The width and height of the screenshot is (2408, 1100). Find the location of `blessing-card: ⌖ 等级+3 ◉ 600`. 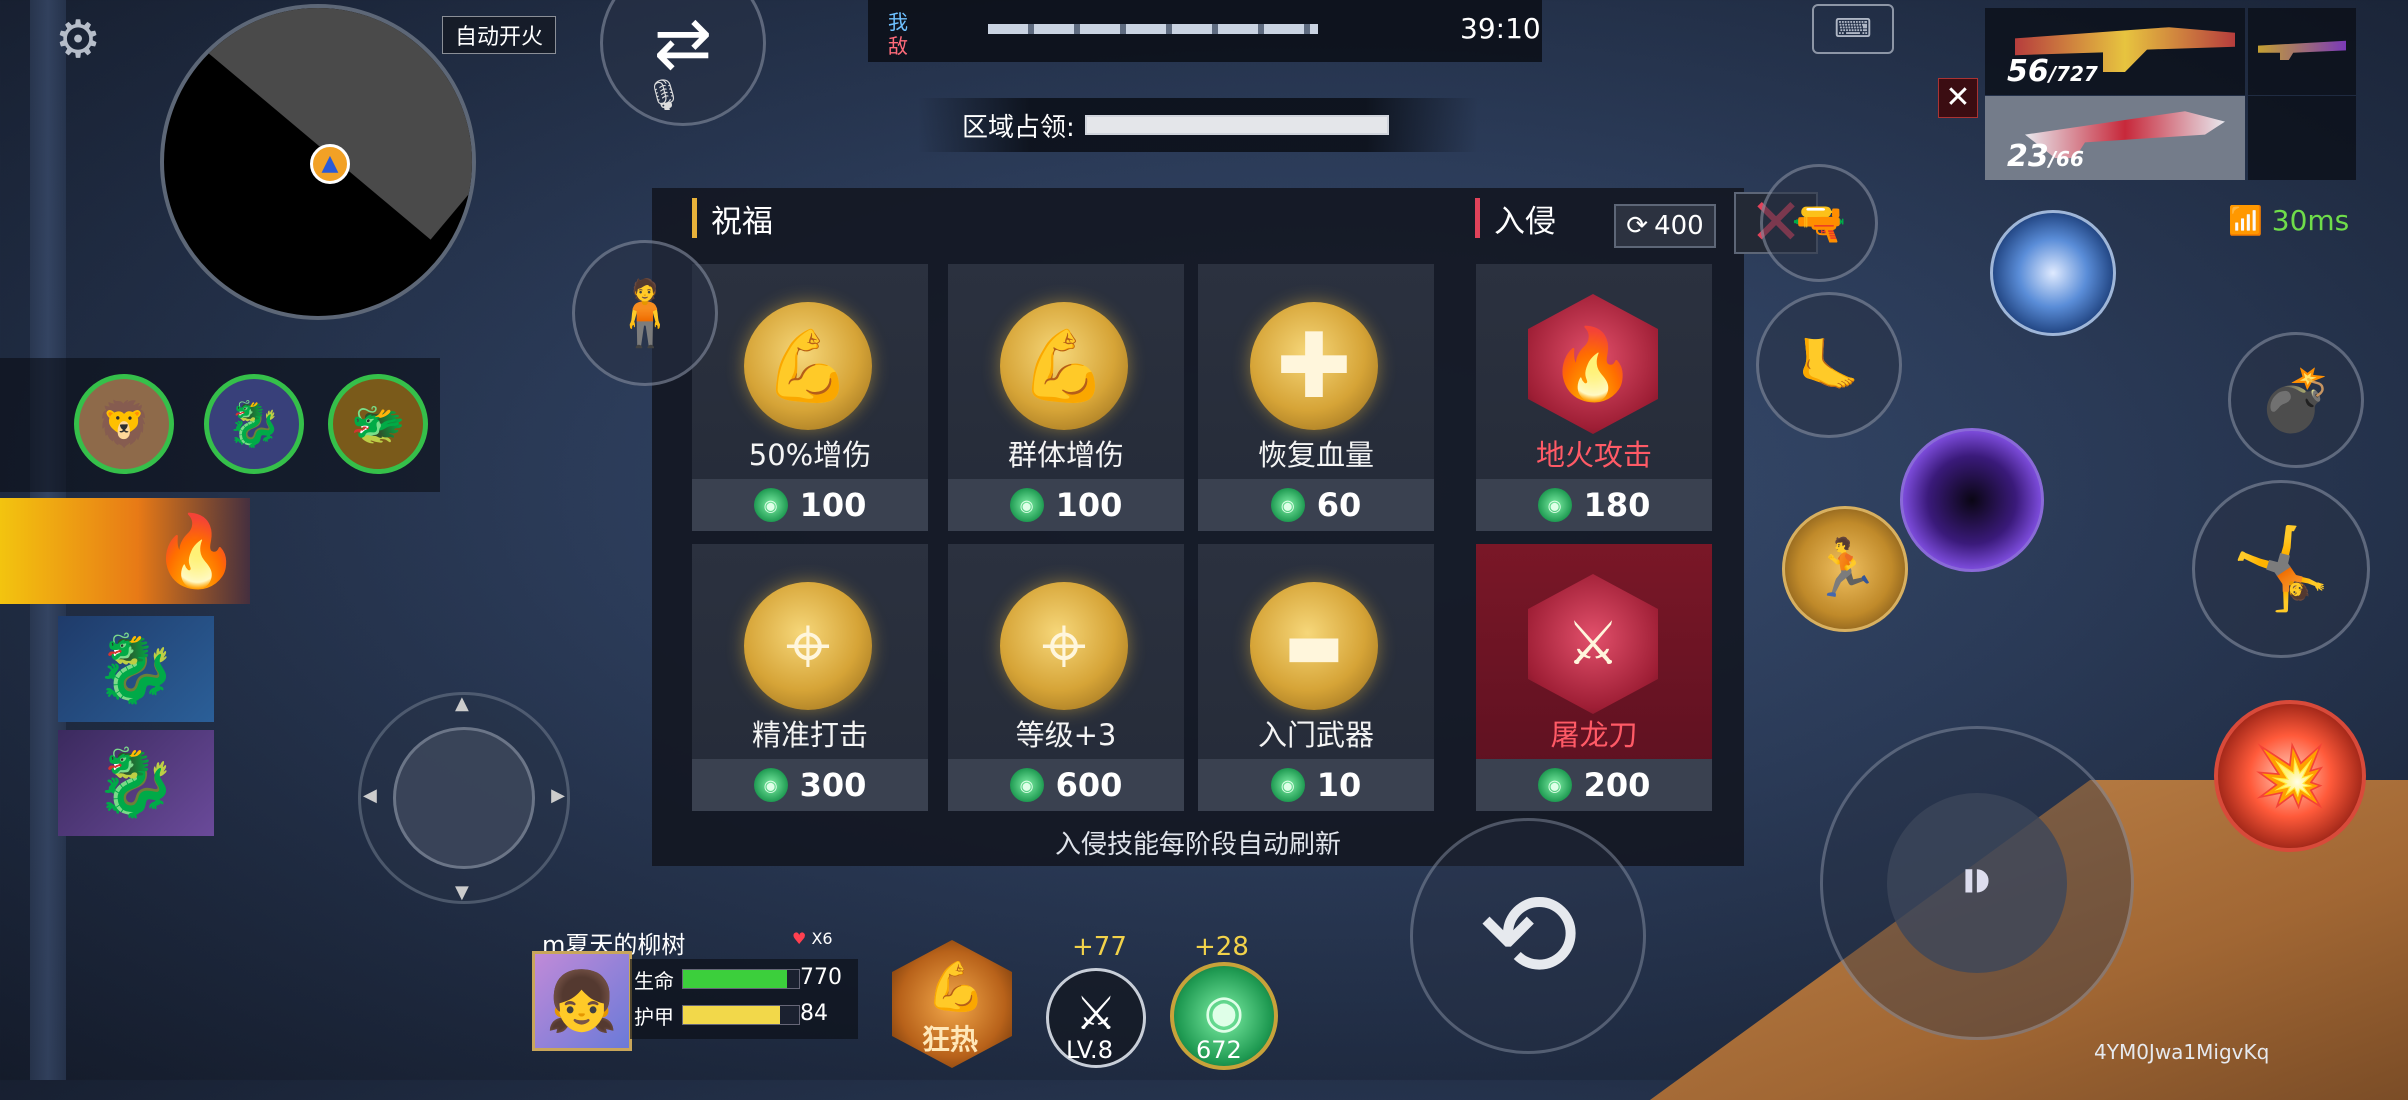

blessing-card: ⌖ 等级+3 ◉ 600 is located at coordinates (1066, 677).